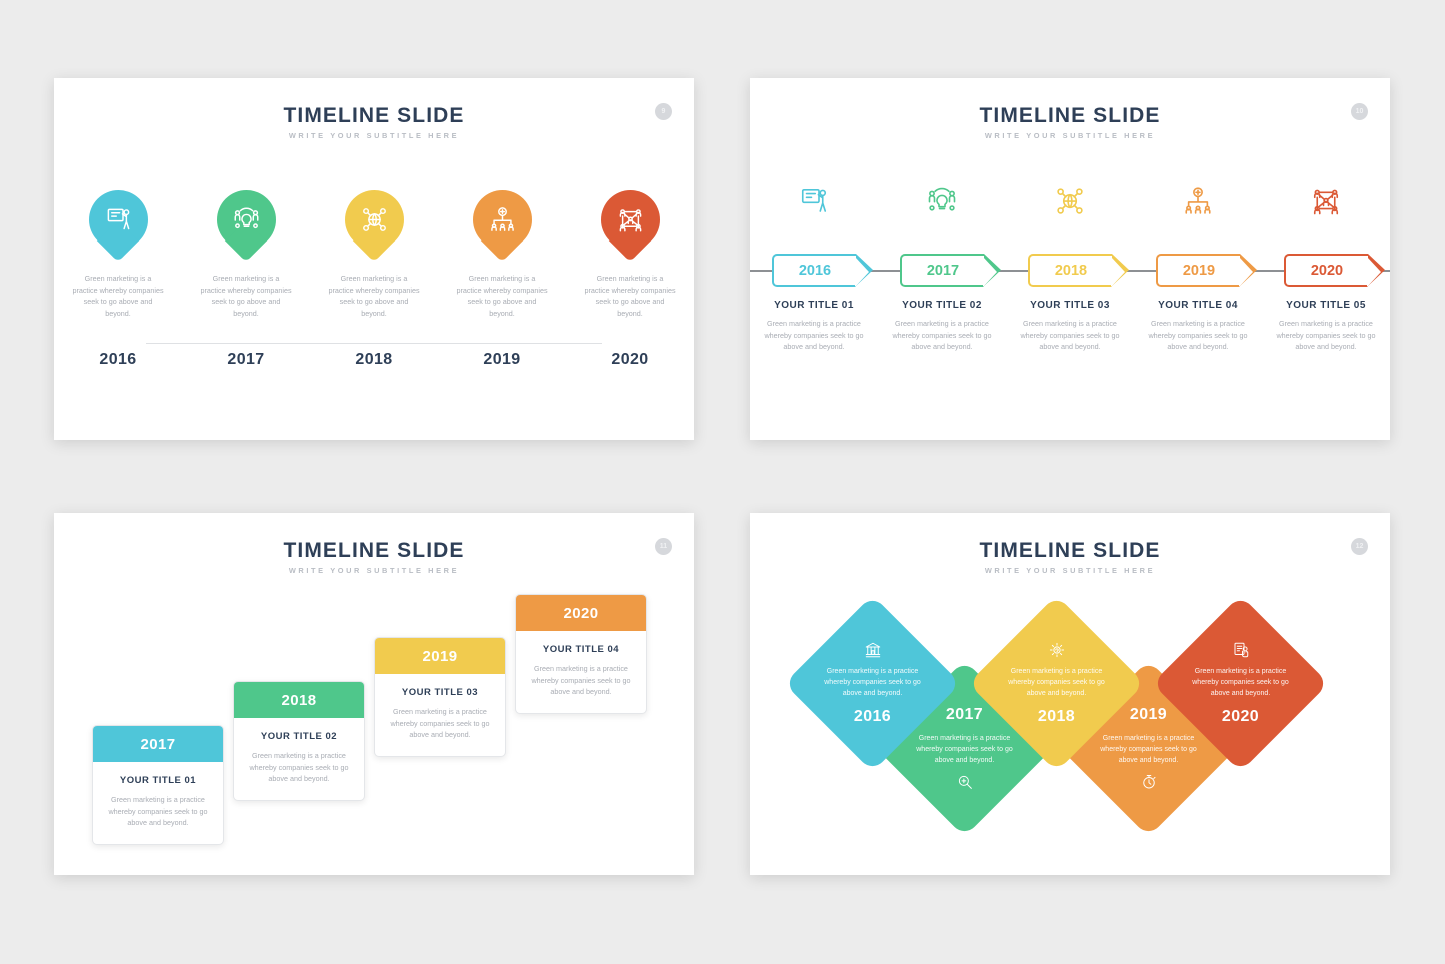 The width and height of the screenshot is (1445, 964). Describe the element at coordinates (440, 656) in the screenshot. I see `card-year-header: 2019` at that location.